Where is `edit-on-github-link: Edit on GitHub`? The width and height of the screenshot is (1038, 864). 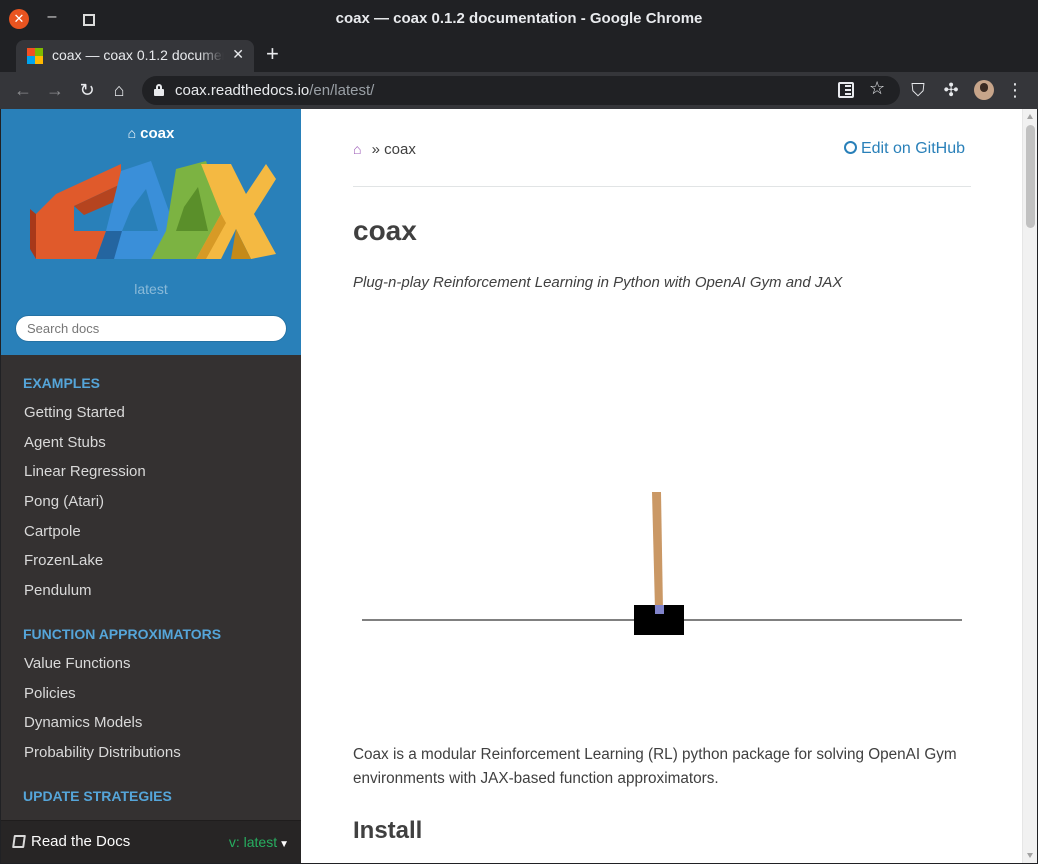 edit-on-github-link: Edit on GitHub is located at coordinates (904, 149).